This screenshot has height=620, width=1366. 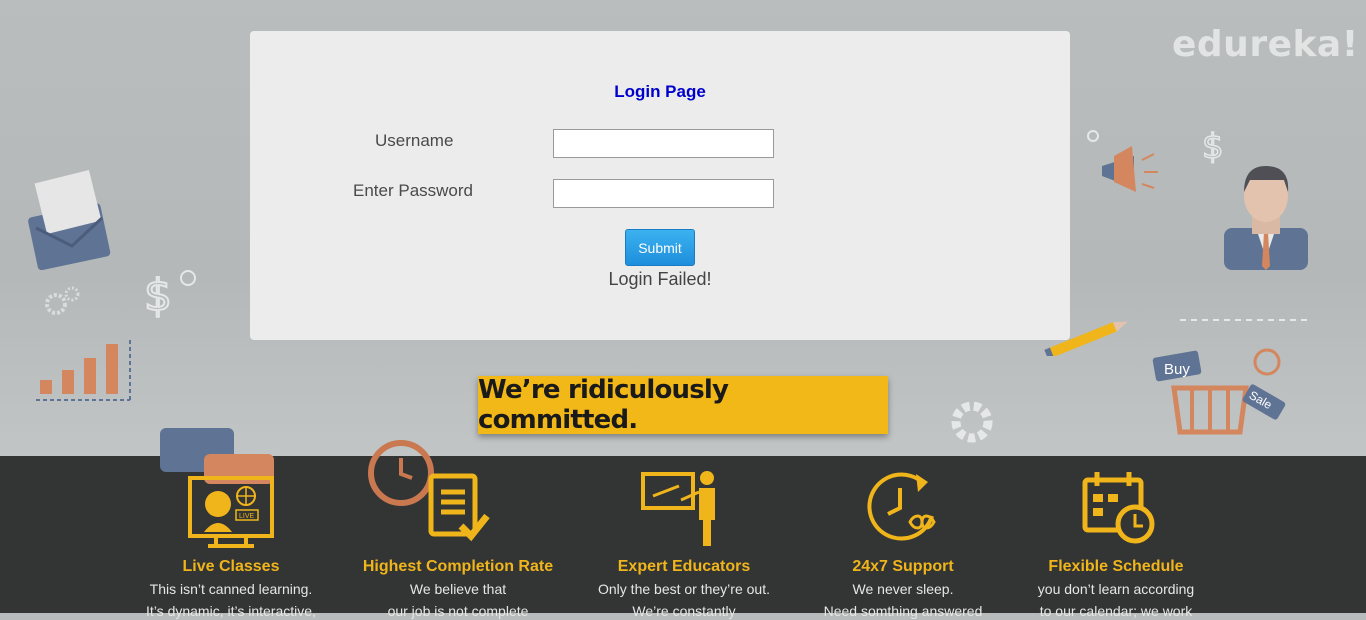 I want to click on feature-desc-line: We never sleep., so click(x=903, y=589).